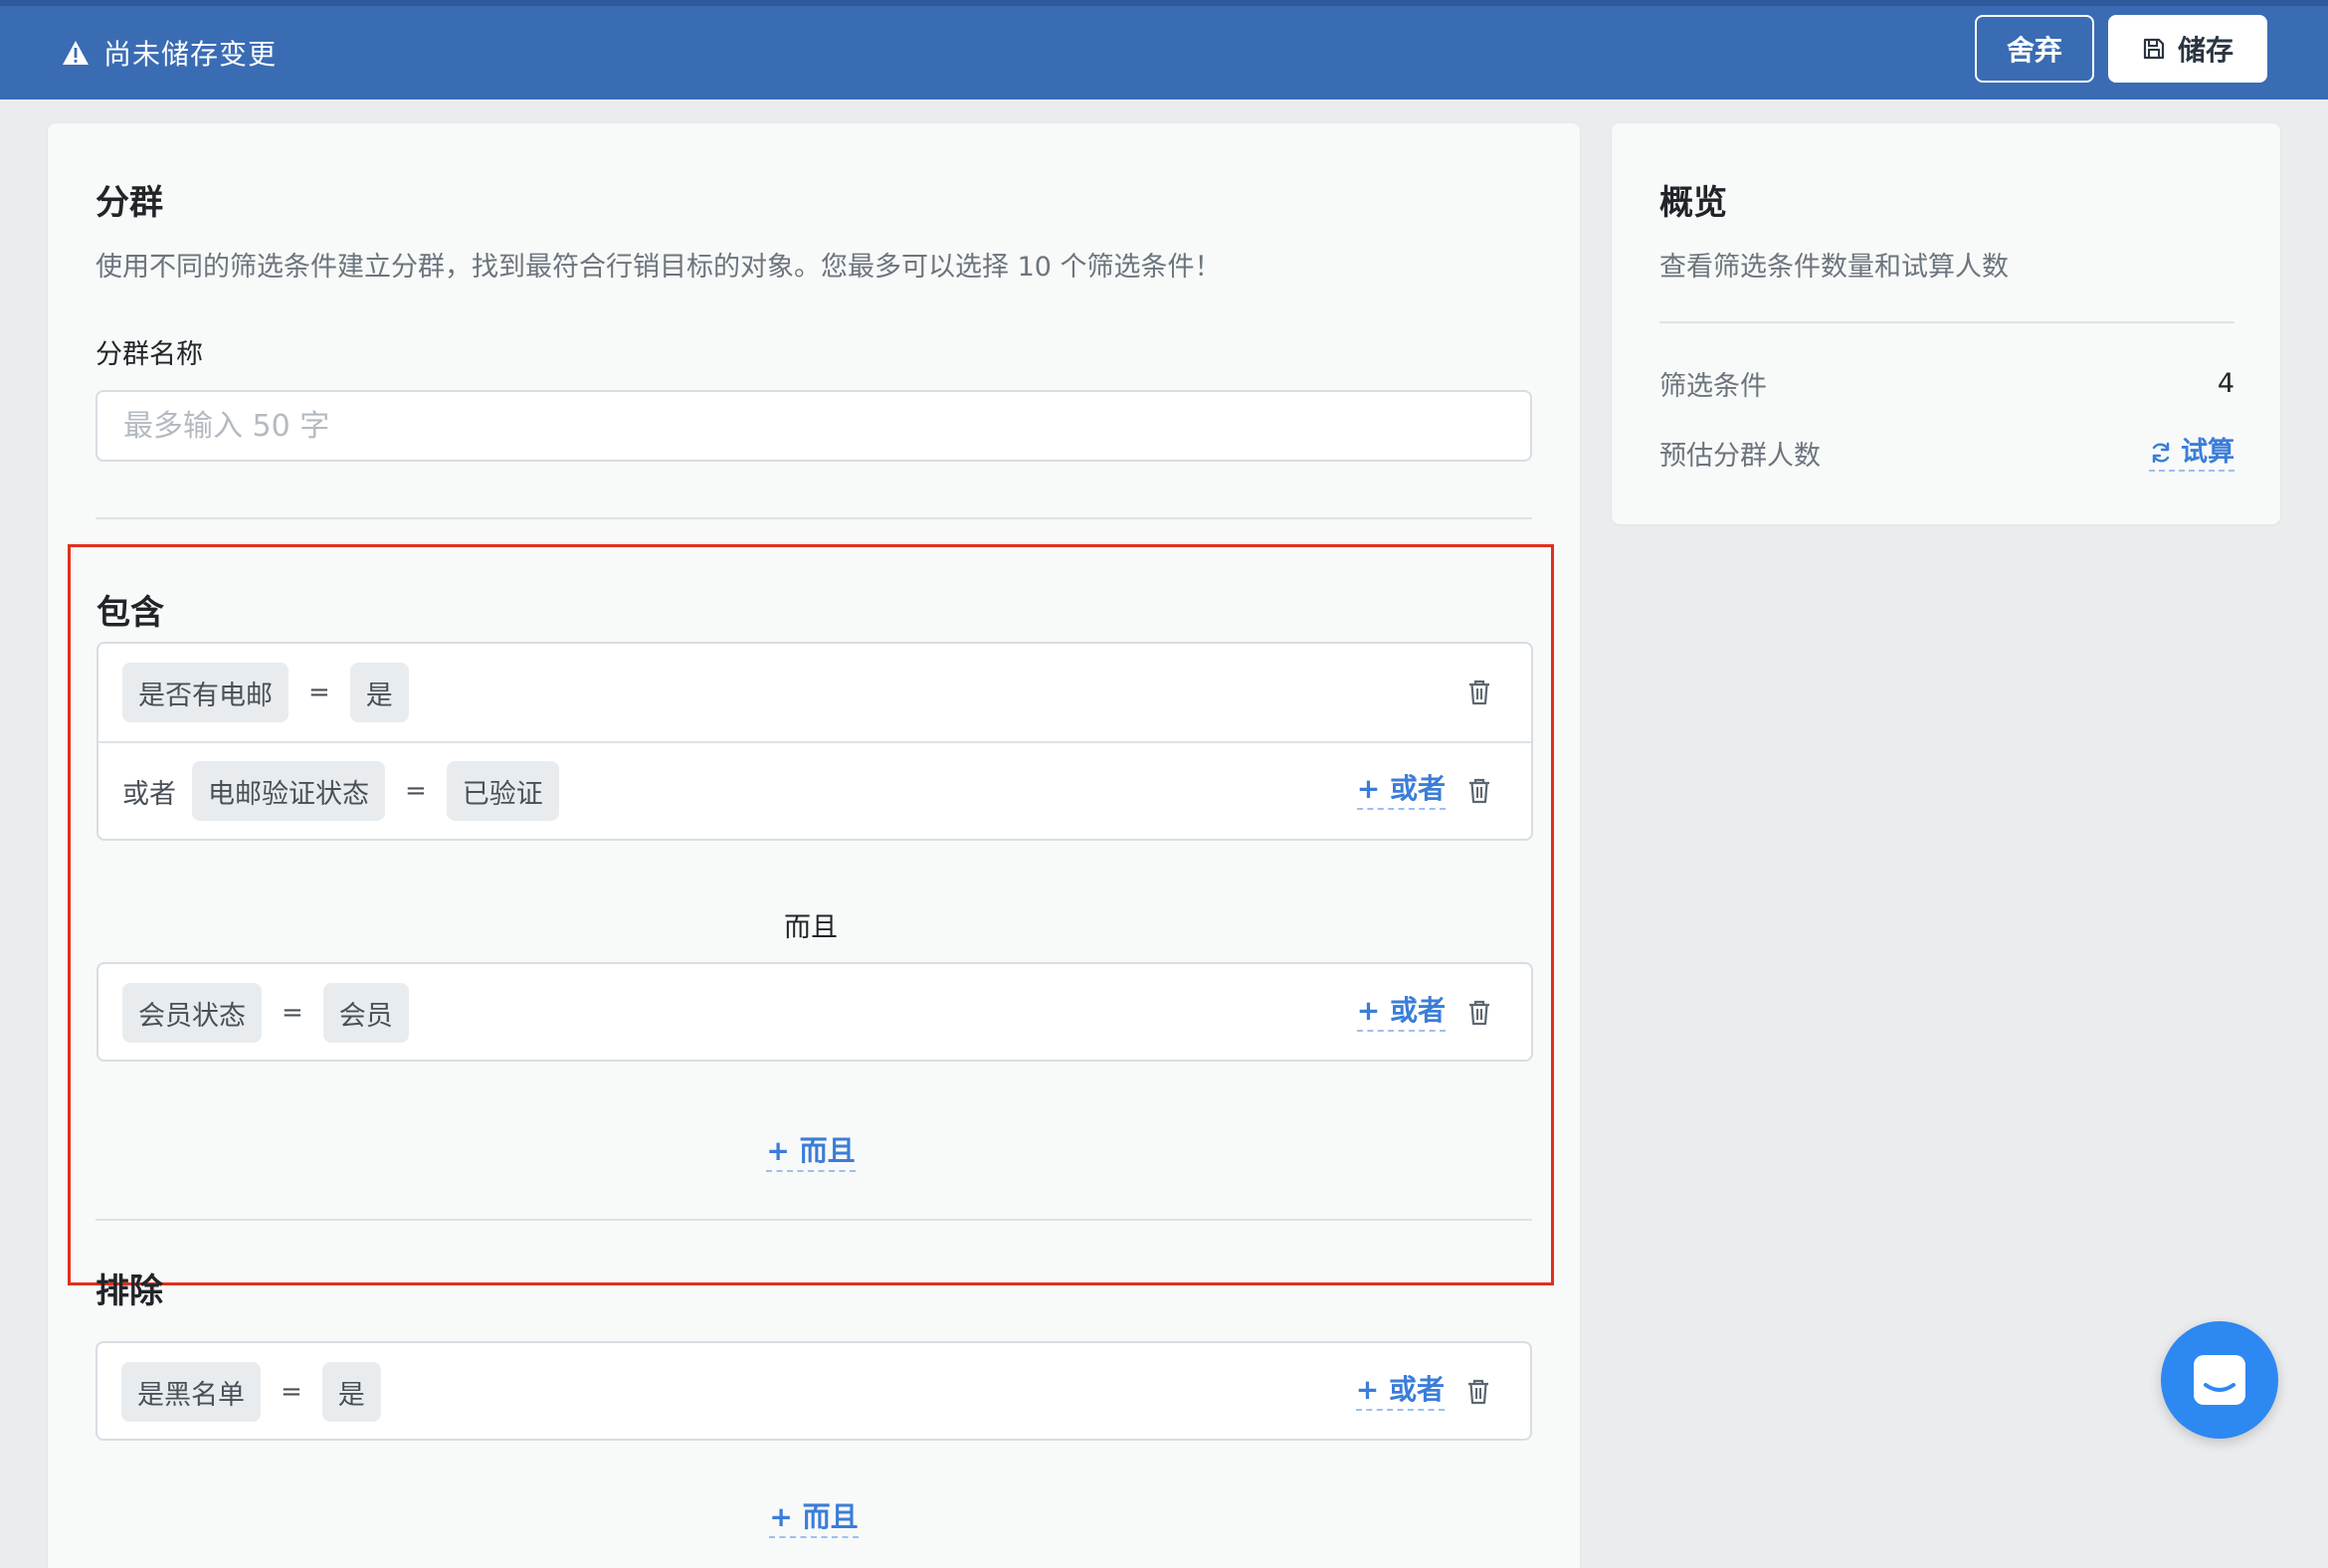 The image size is (2328, 1568). What do you see at coordinates (2207, 452) in the screenshot?
I see `estimate-button-label: 试算` at bounding box center [2207, 452].